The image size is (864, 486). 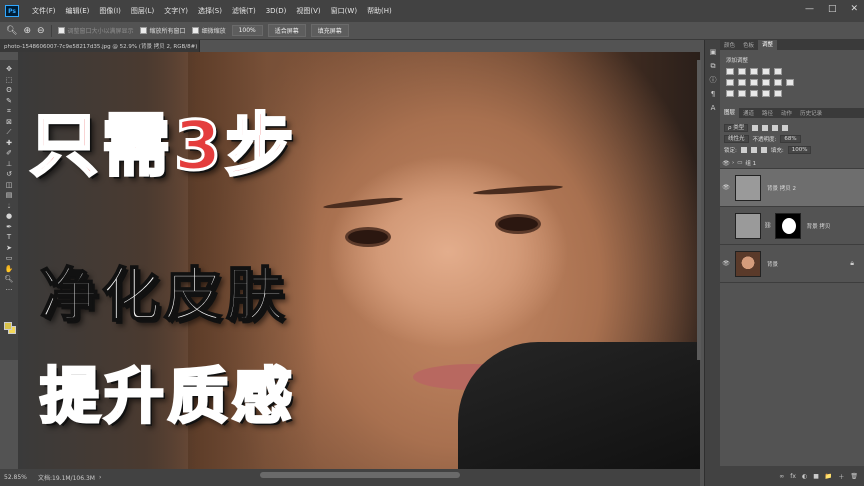 I want to click on path-selection-tool-icon: ➤, so click(x=9, y=248).